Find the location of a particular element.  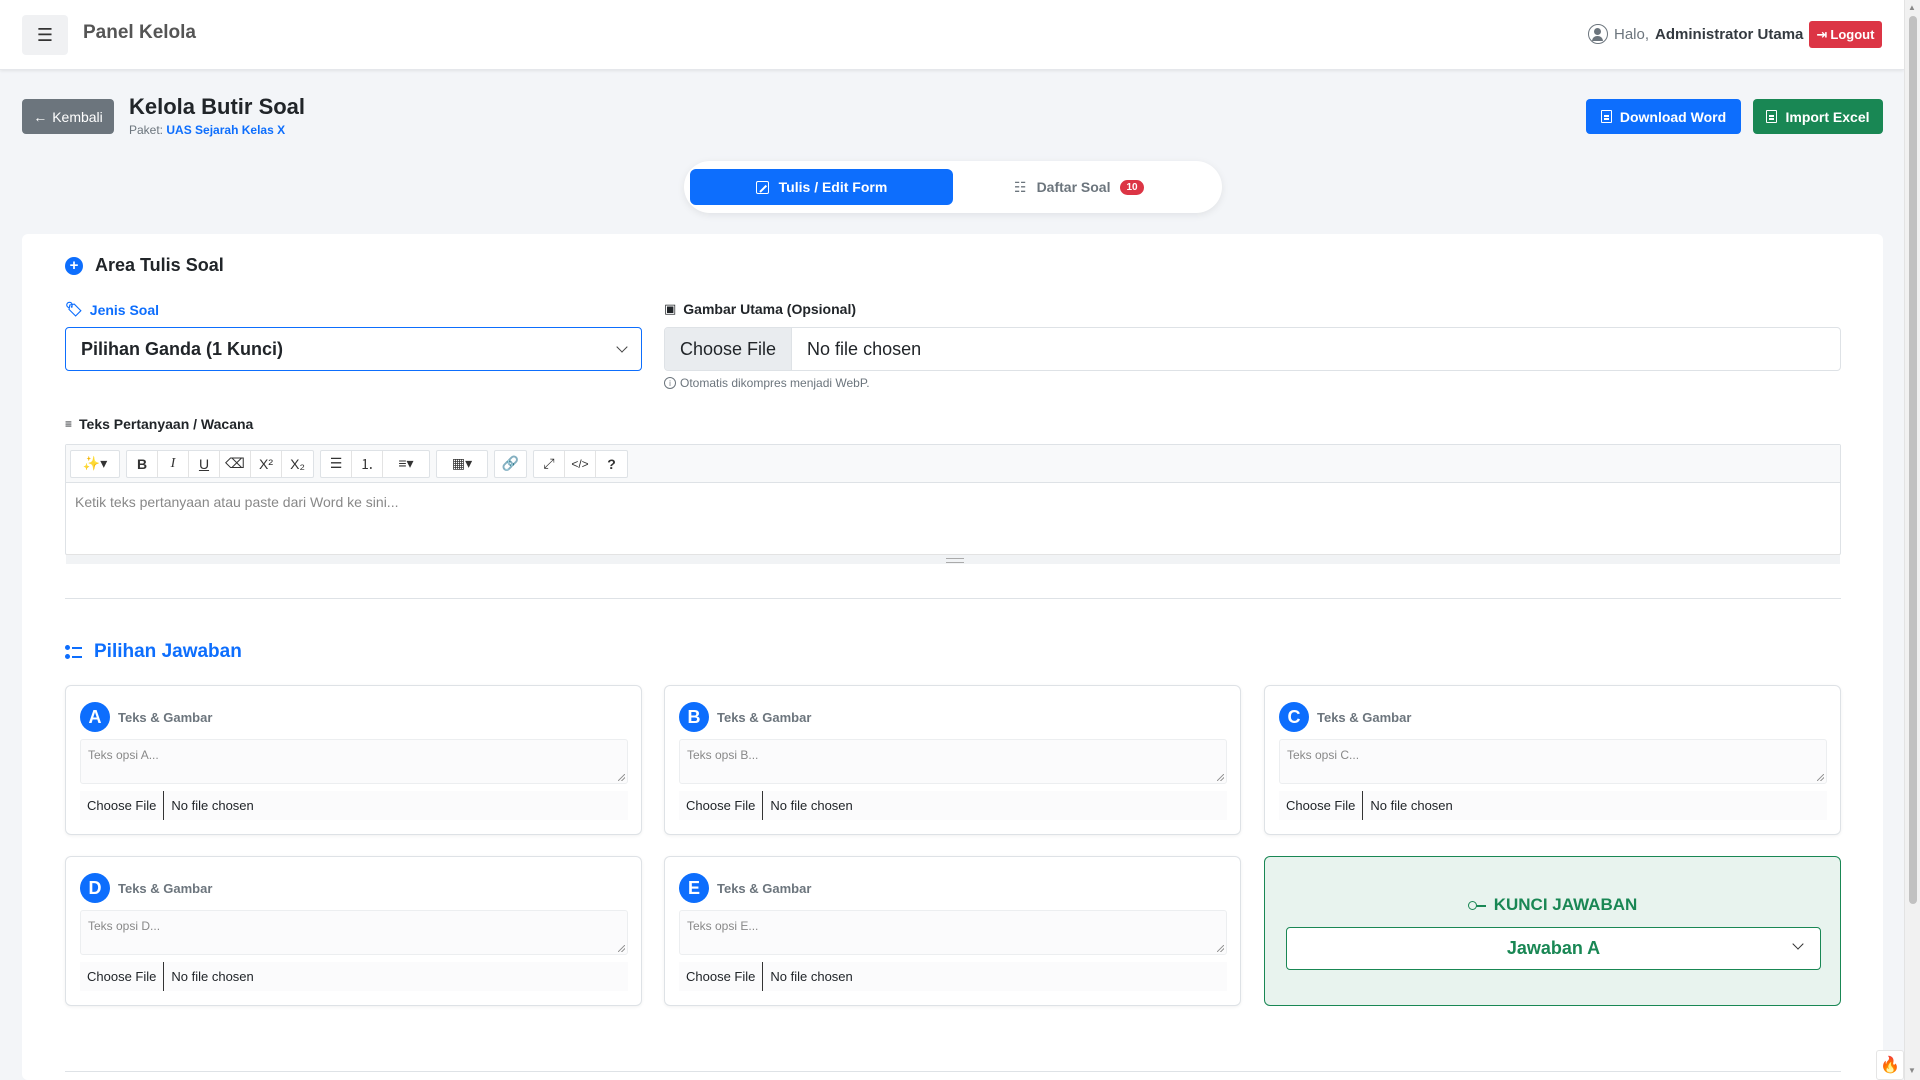

logout-button: ⇥ Logout is located at coordinates (1845, 34).